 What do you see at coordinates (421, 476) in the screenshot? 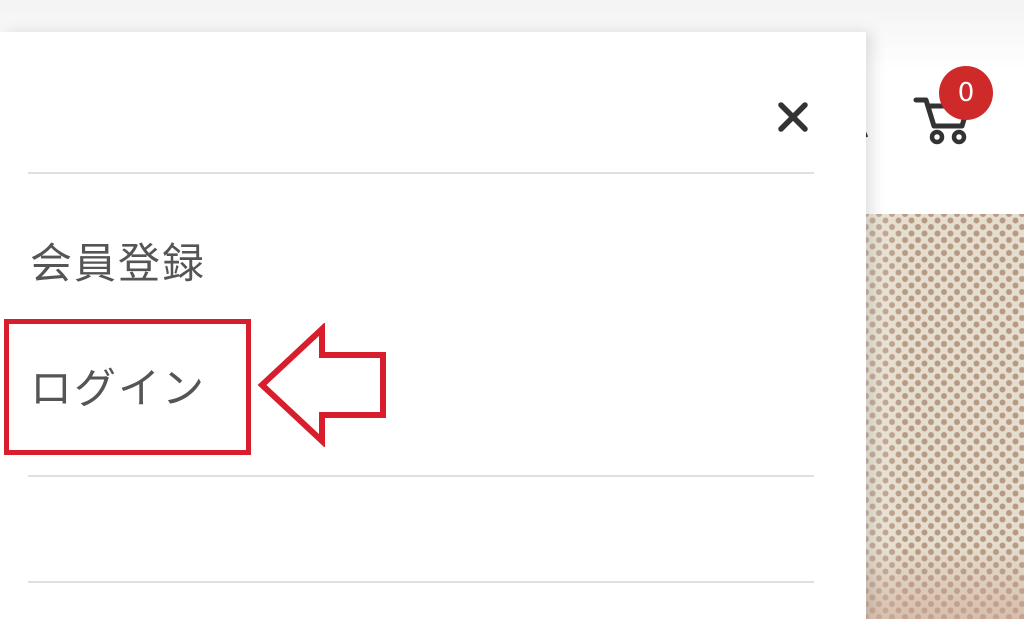
I see `divider-middle` at bounding box center [421, 476].